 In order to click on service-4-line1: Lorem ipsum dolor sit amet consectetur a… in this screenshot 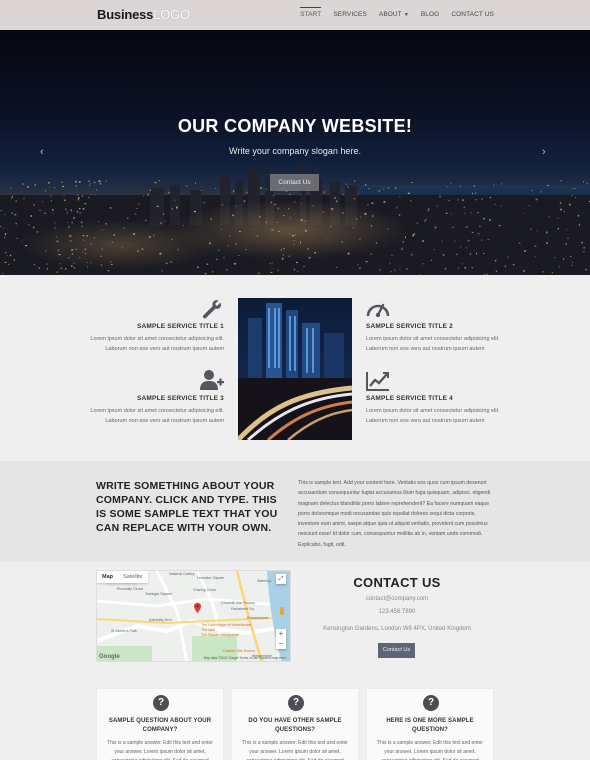, I will do `click(433, 411)`.